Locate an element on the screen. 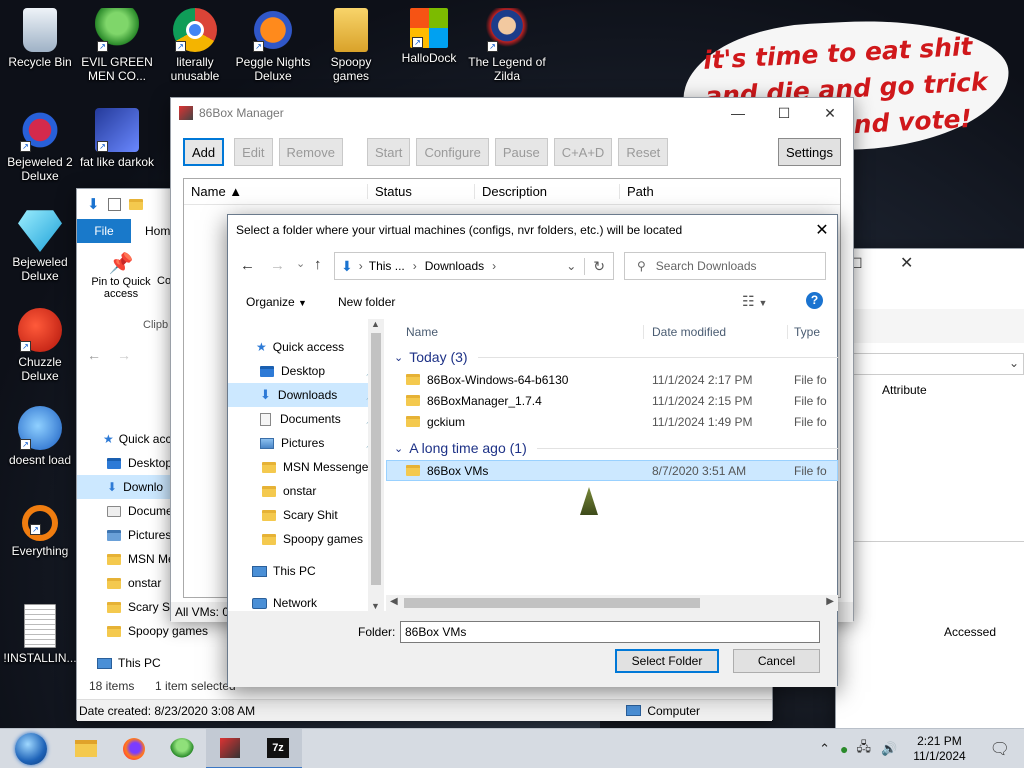  explorer-nav-spoopy: Spoopy games is located at coordinates (152, 631).